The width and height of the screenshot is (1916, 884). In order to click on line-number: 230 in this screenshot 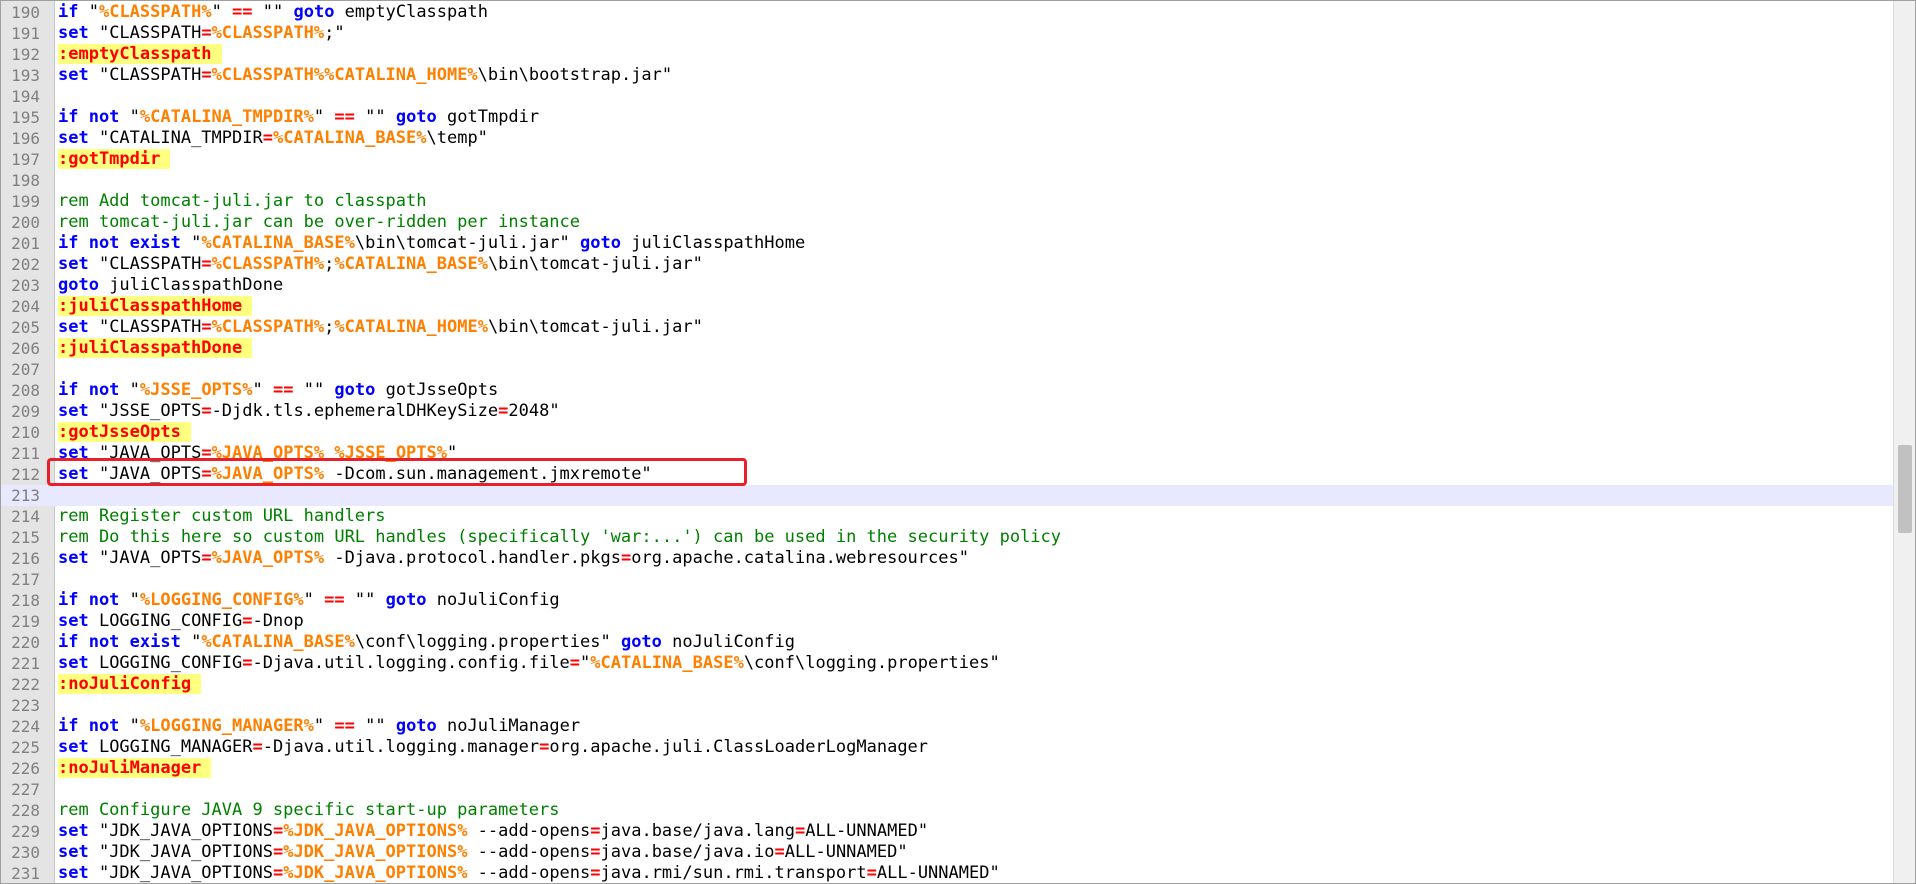, I will do `click(25, 852)`.